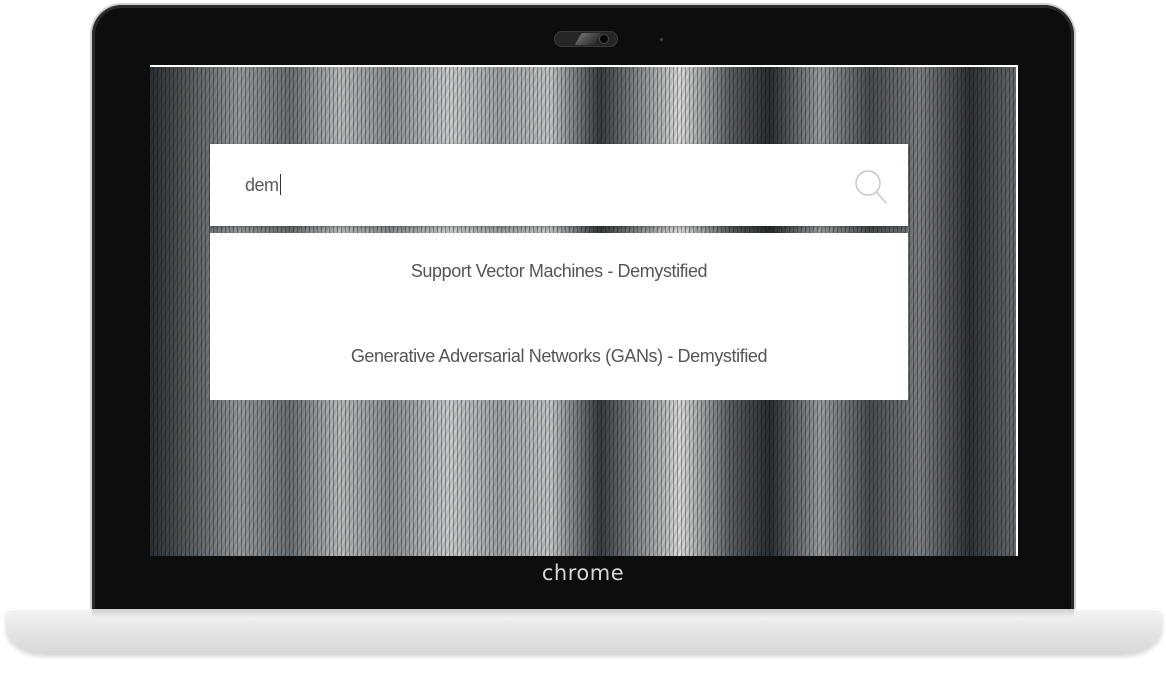 The height and width of the screenshot is (692, 1166). Describe the element at coordinates (583, 573) in the screenshot. I see `device-brand-label: chrome` at that location.